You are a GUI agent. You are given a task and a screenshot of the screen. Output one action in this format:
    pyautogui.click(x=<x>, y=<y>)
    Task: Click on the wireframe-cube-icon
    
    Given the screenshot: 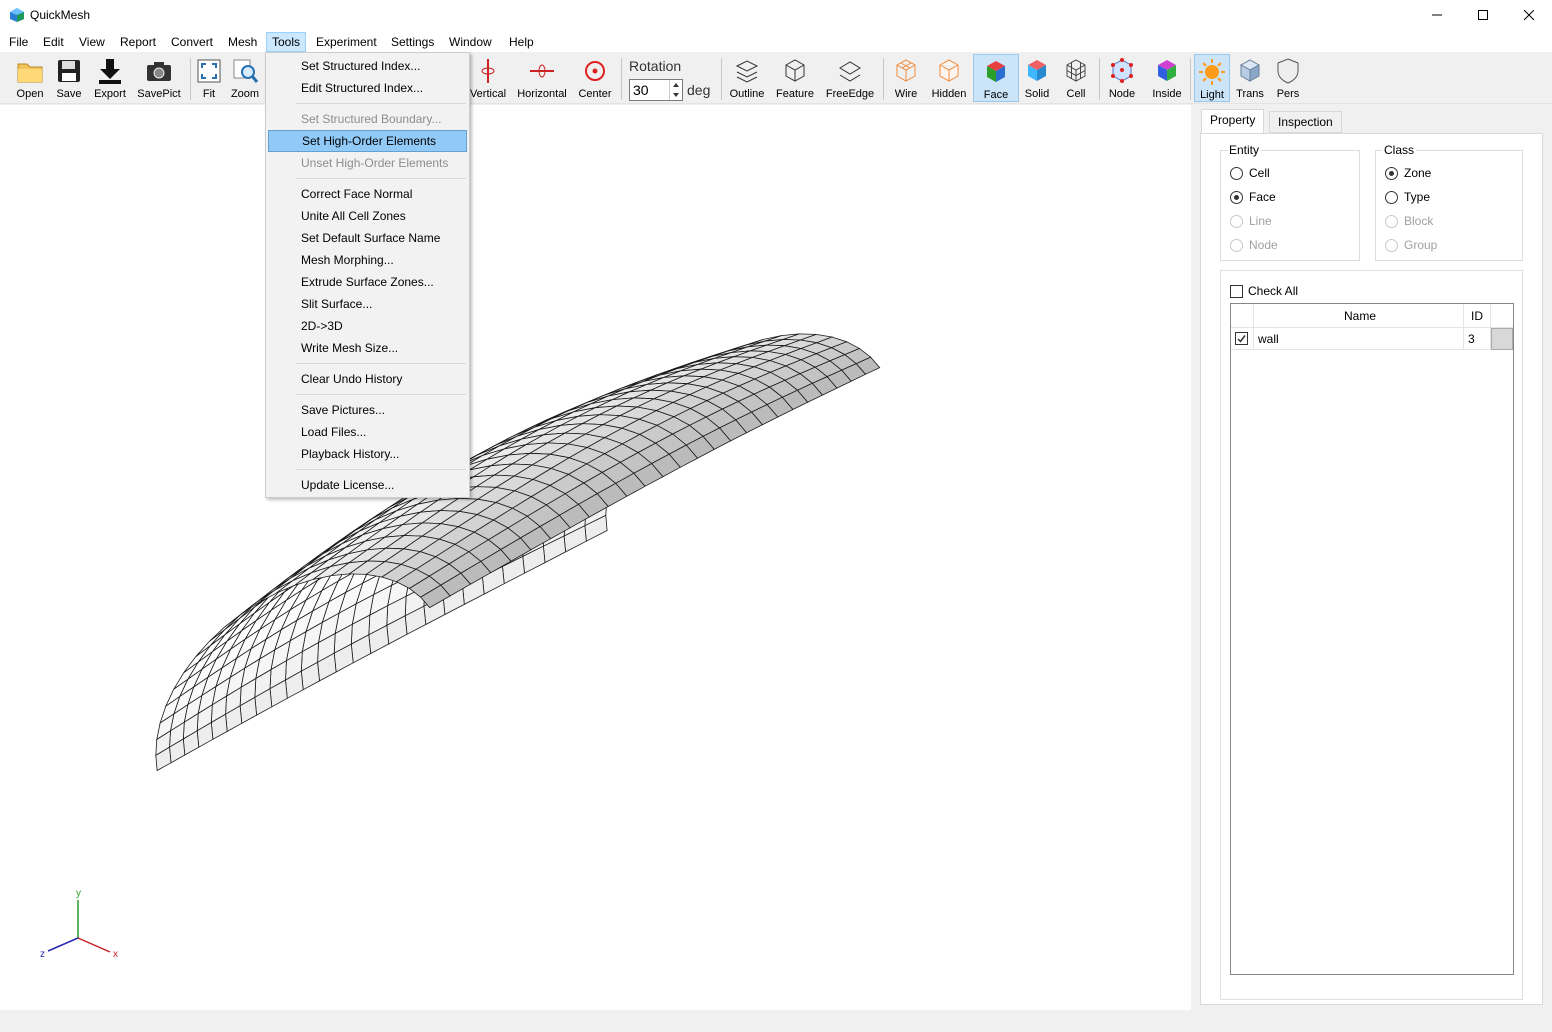 What is the action you would take?
    pyautogui.click(x=906, y=70)
    